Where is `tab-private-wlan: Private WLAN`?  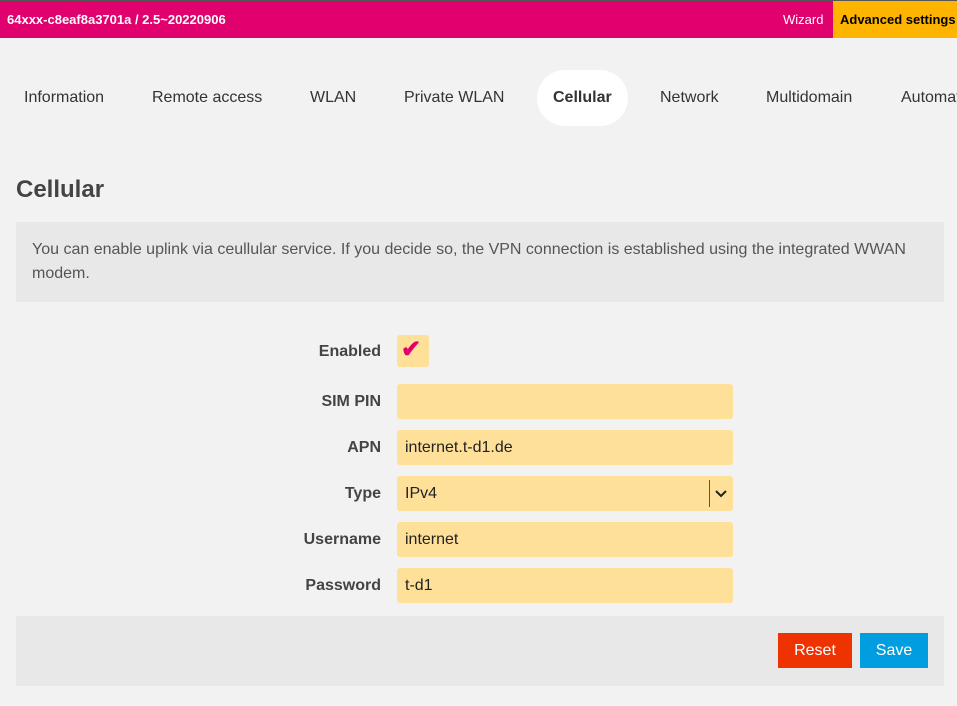
tab-private-wlan: Private WLAN is located at coordinates (454, 98).